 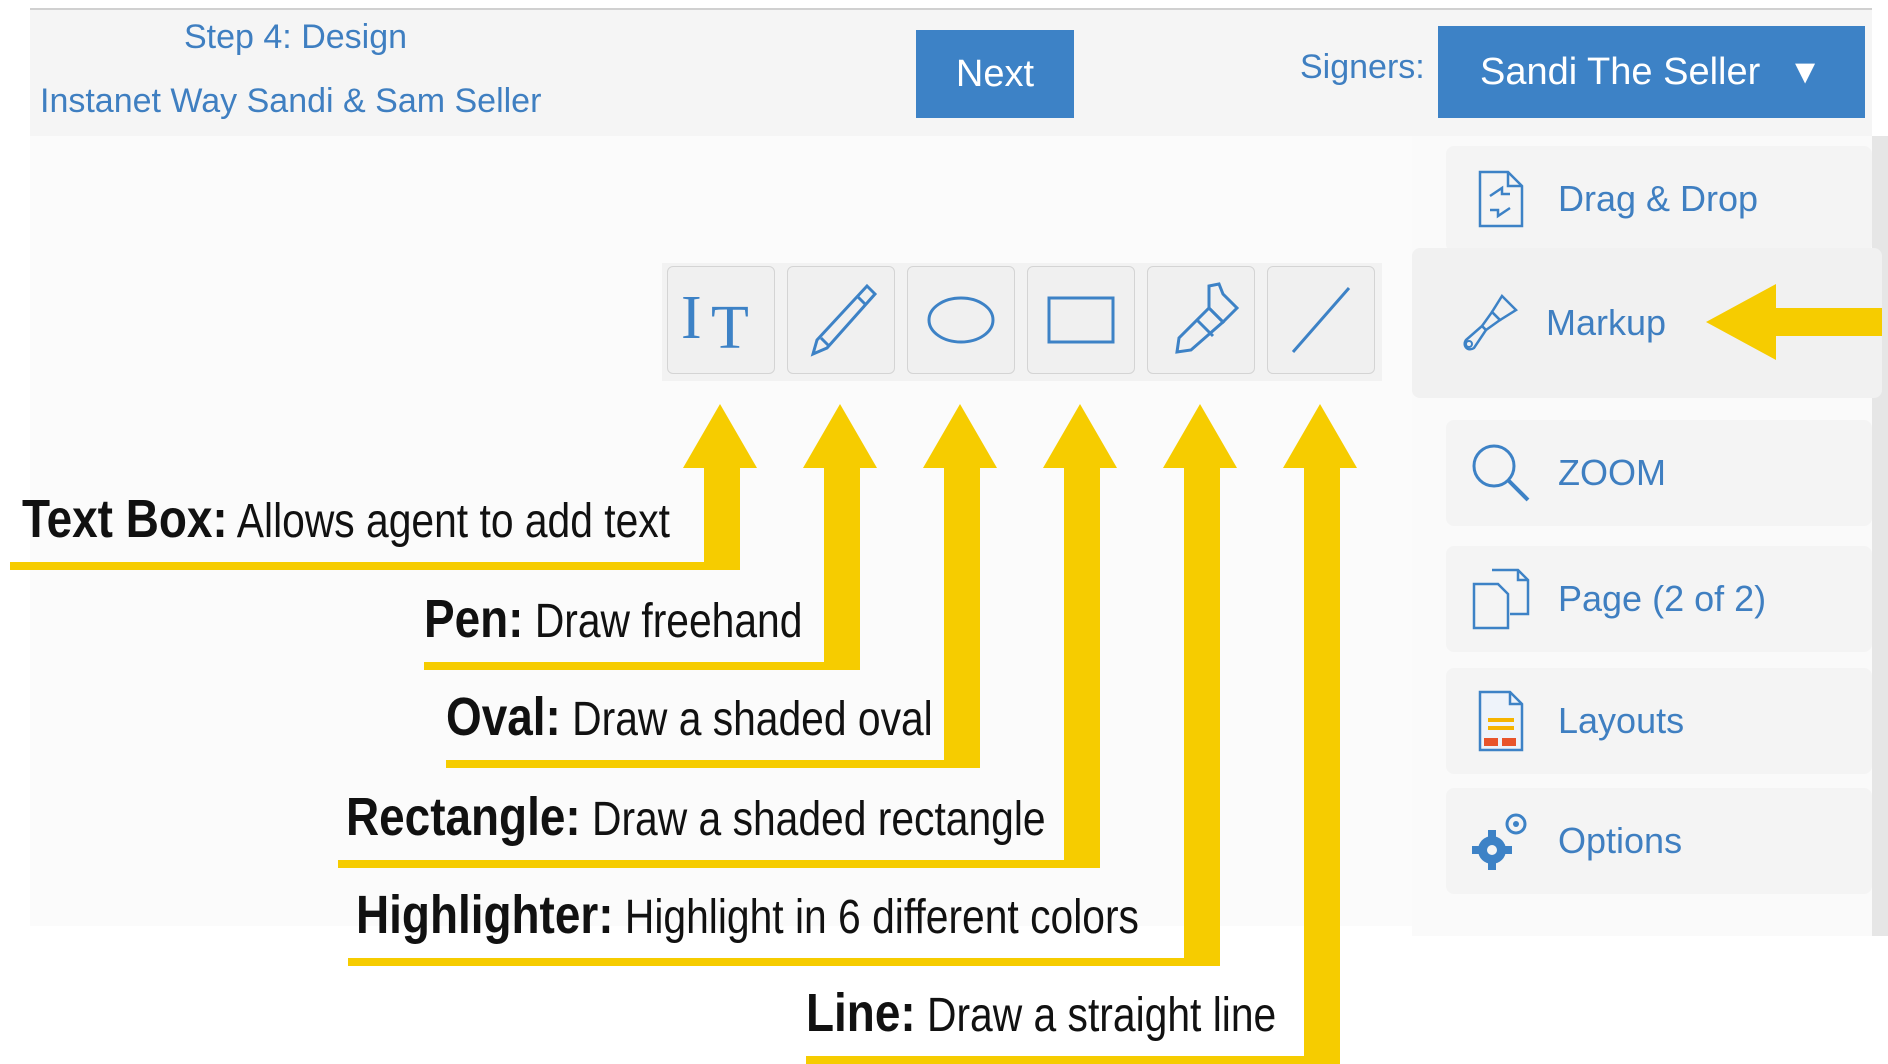 I want to click on panel-item-label: Drag & Drop, so click(x=1658, y=198).